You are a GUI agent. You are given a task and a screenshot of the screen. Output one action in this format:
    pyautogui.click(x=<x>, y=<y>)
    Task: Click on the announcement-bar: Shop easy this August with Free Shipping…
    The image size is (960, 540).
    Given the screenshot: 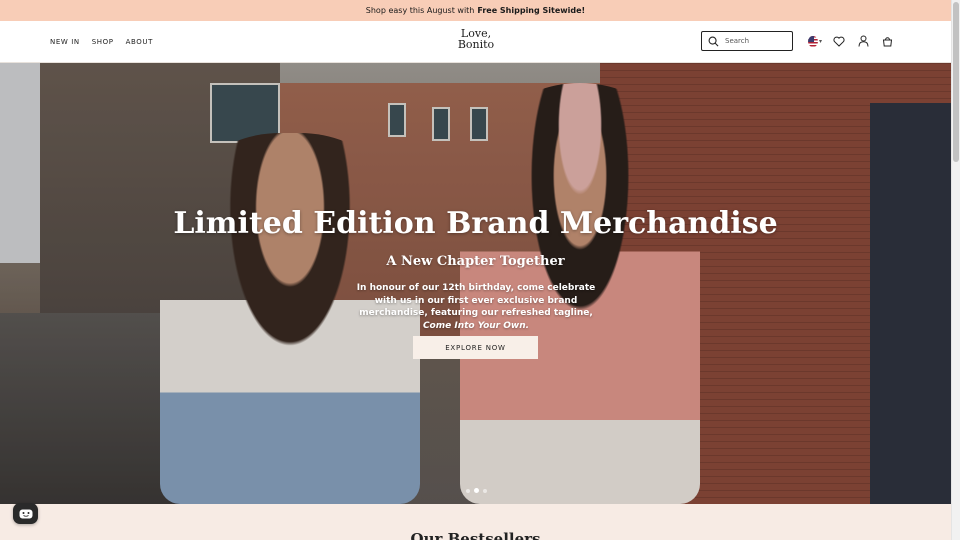 What is the action you would take?
    pyautogui.click(x=475, y=10)
    